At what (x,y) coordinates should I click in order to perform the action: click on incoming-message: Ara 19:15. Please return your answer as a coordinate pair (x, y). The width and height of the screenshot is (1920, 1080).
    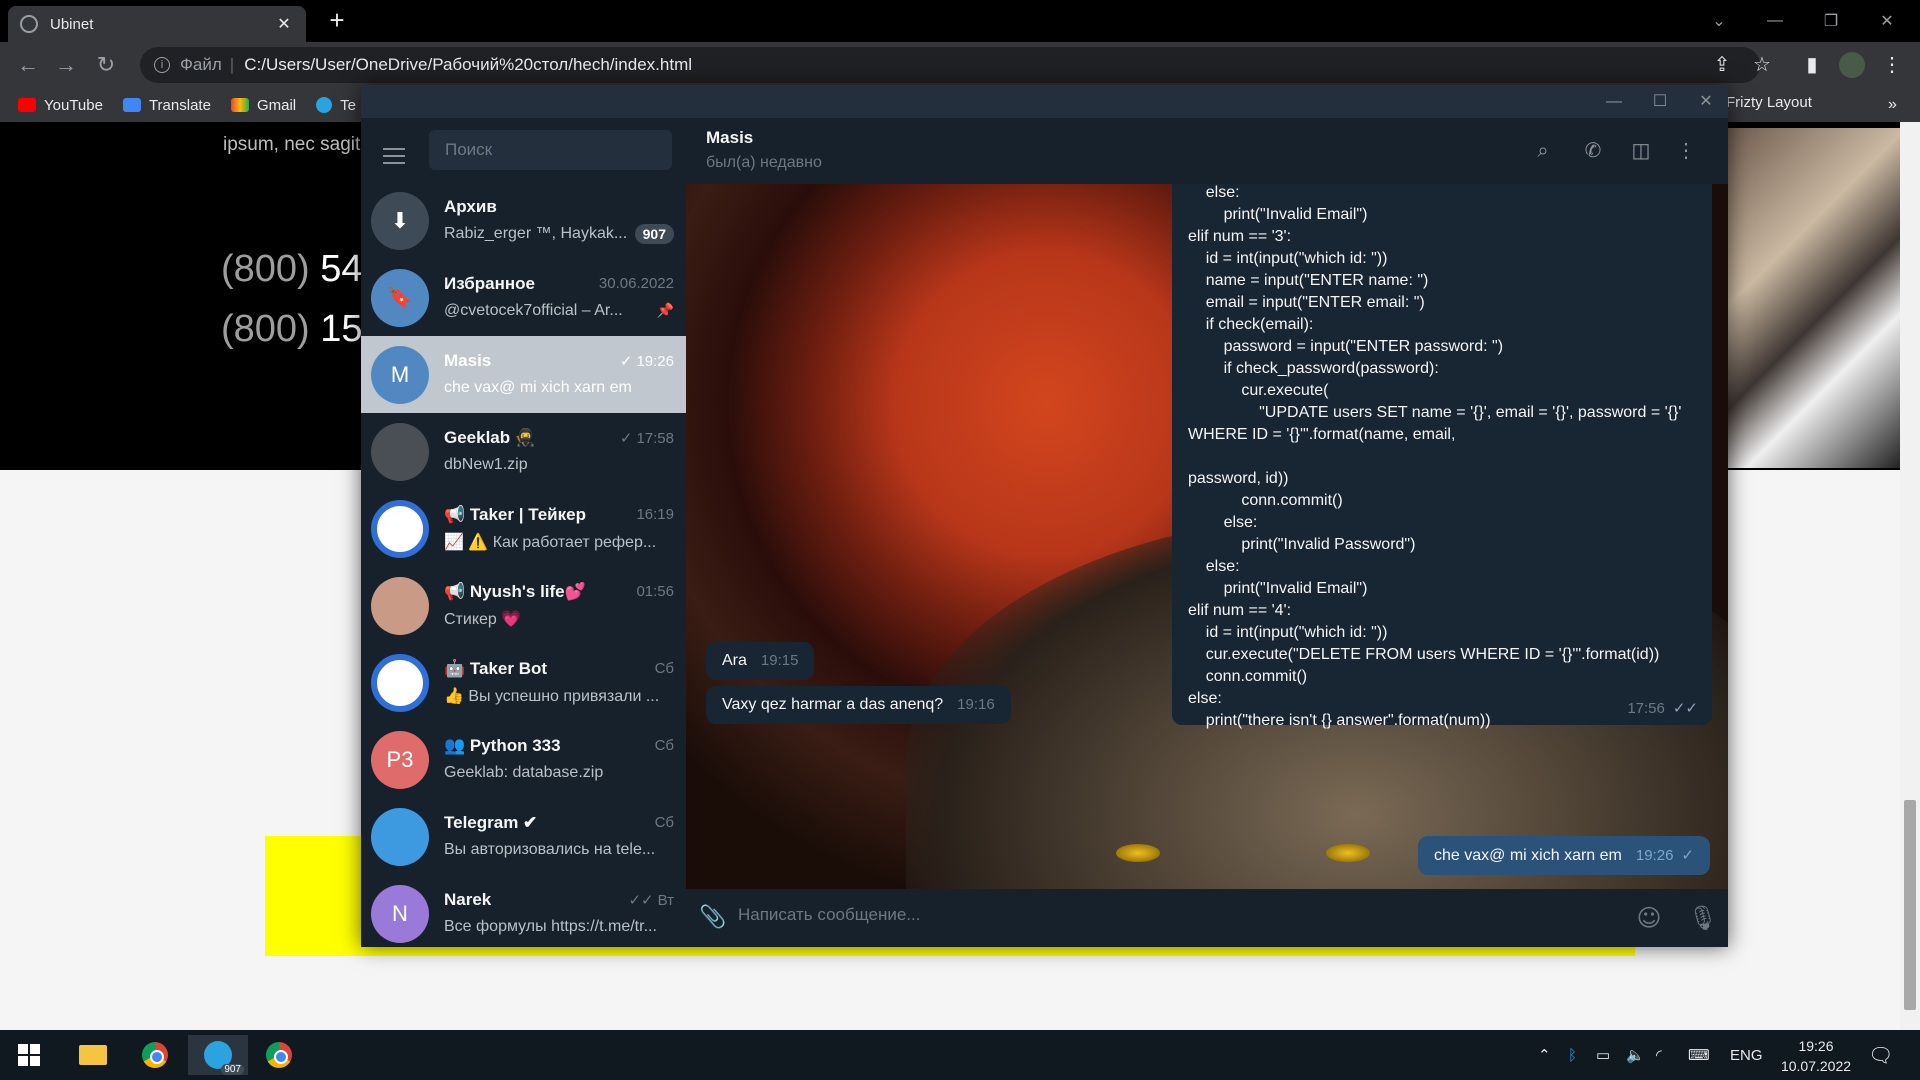
    Looking at the image, I should click on (760, 661).